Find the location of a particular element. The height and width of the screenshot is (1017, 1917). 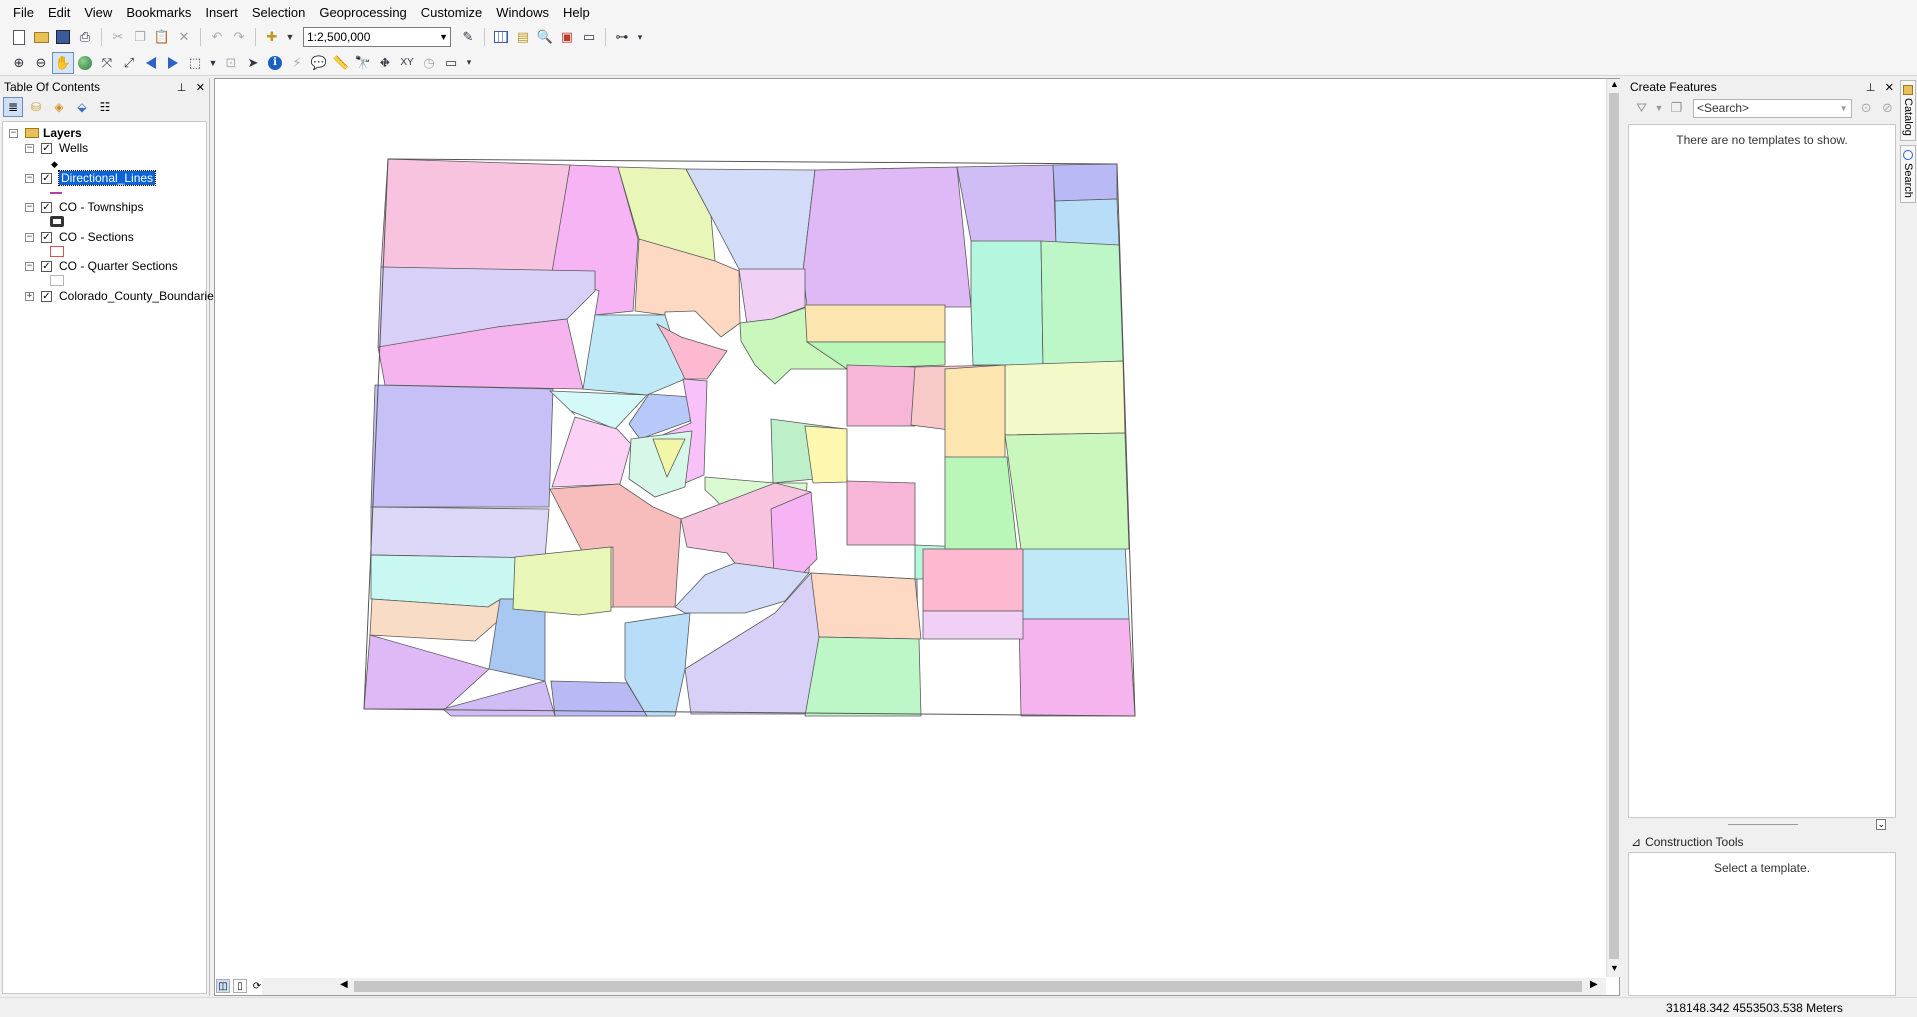

list-by-source-icon: ⛁ is located at coordinates (36, 107).